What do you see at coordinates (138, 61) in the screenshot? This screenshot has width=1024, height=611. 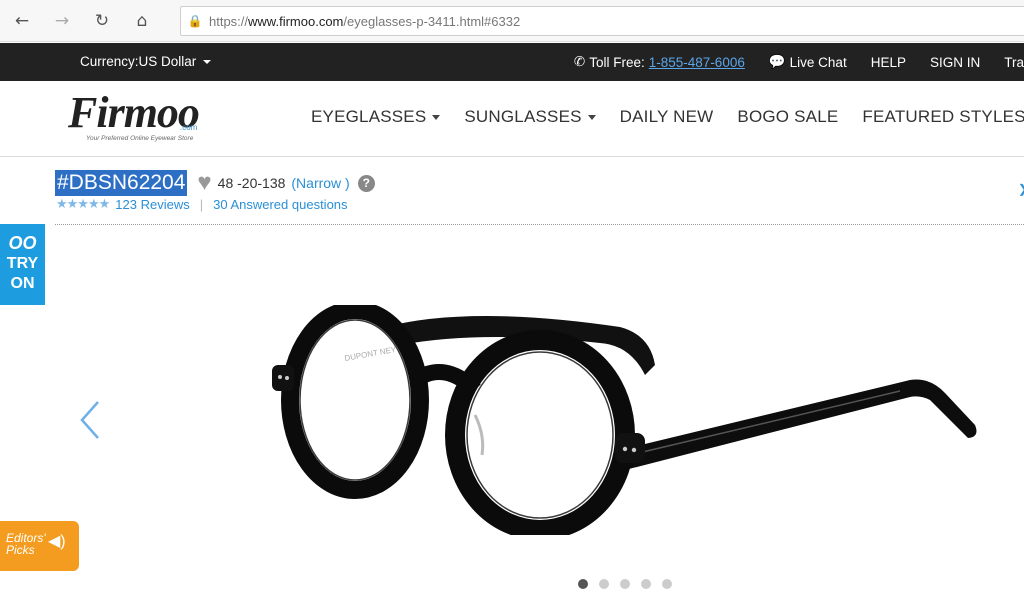 I see `currency-label: Currency:US Dollar` at bounding box center [138, 61].